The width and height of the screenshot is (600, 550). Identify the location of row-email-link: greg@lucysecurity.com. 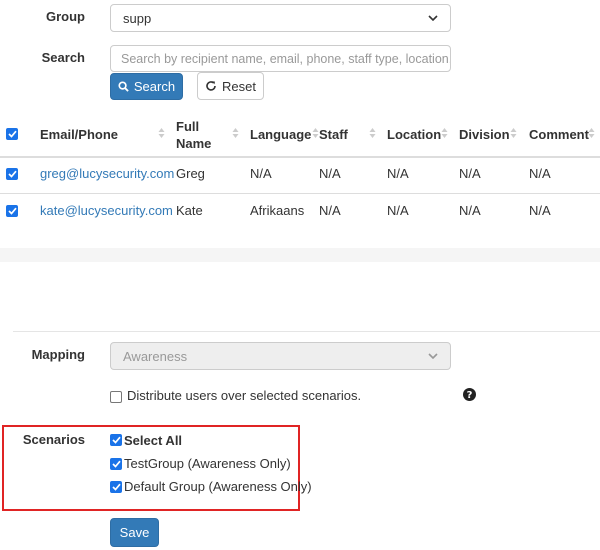
(107, 173).